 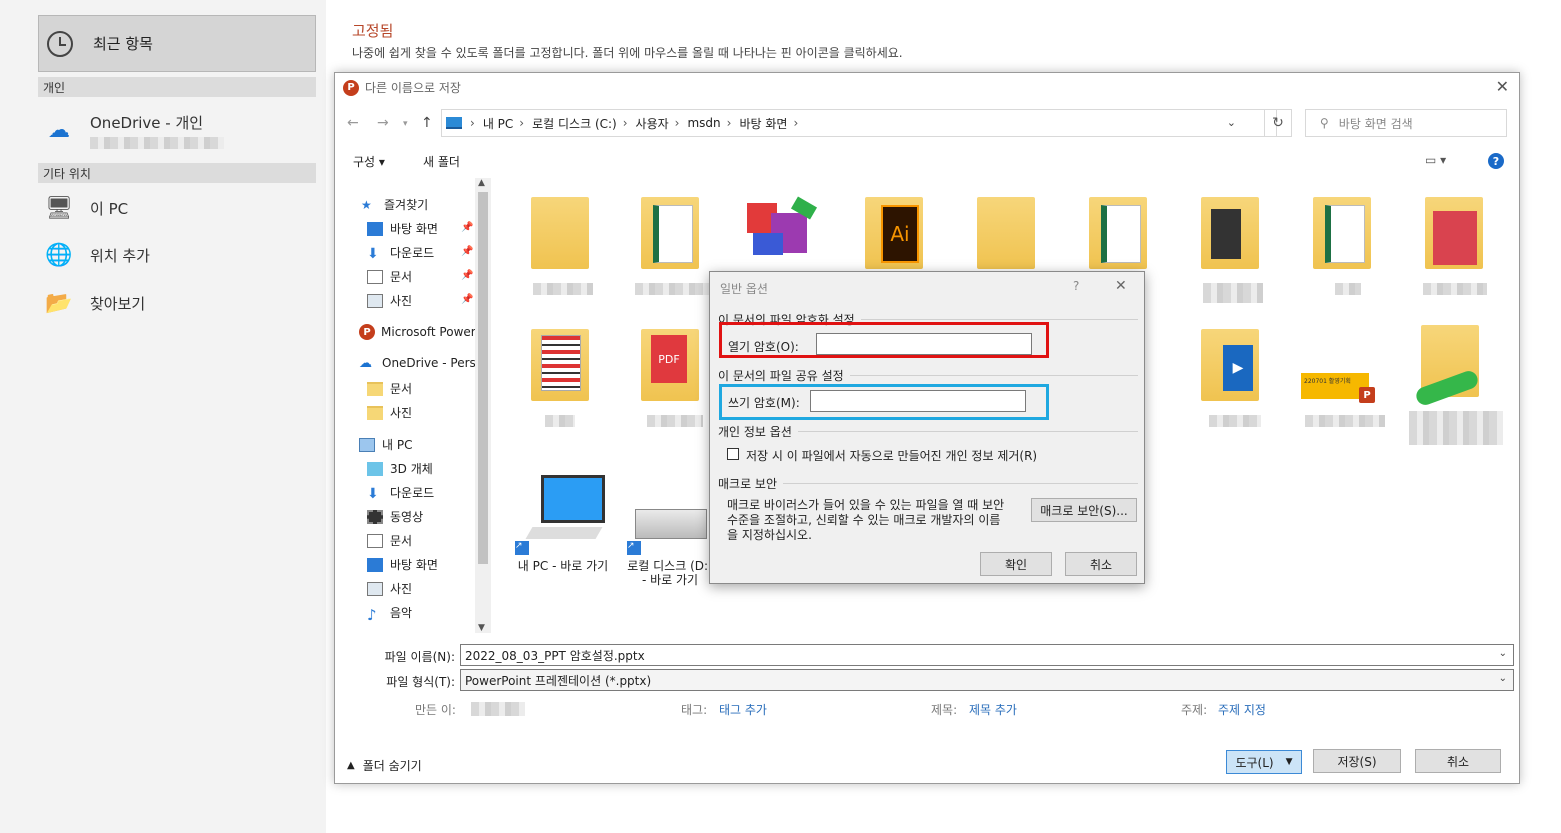 I want to click on winrar-icon-part, so click(x=768, y=244).